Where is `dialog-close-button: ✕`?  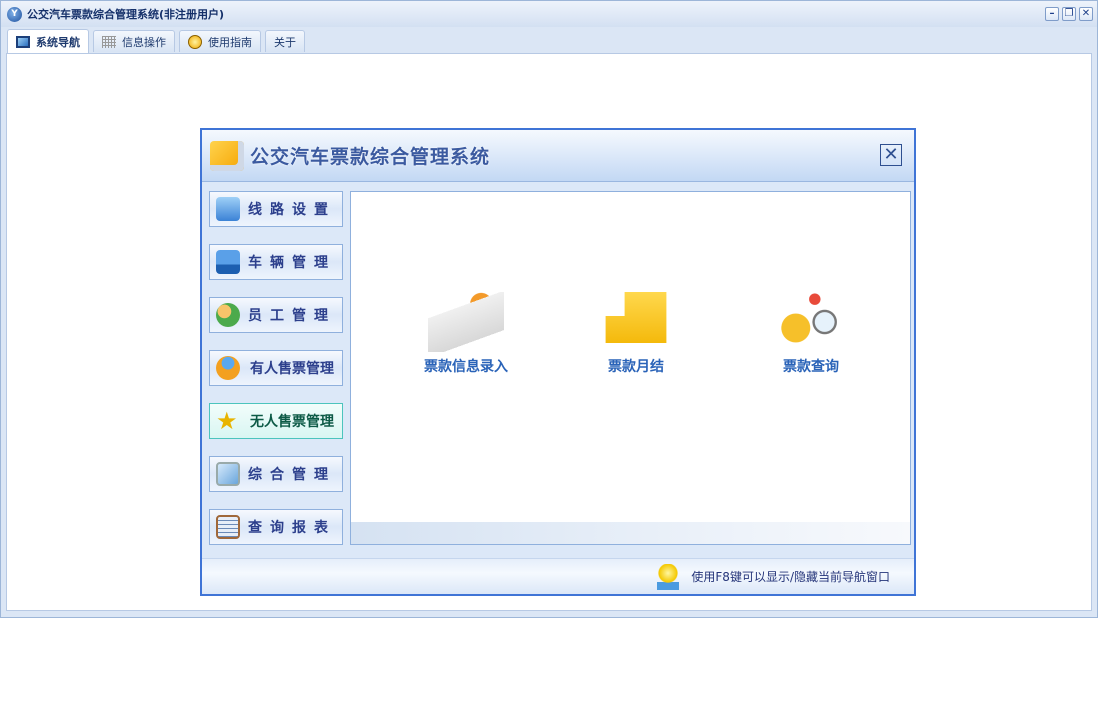
dialog-close-button: ✕ is located at coordinates (891, 155).